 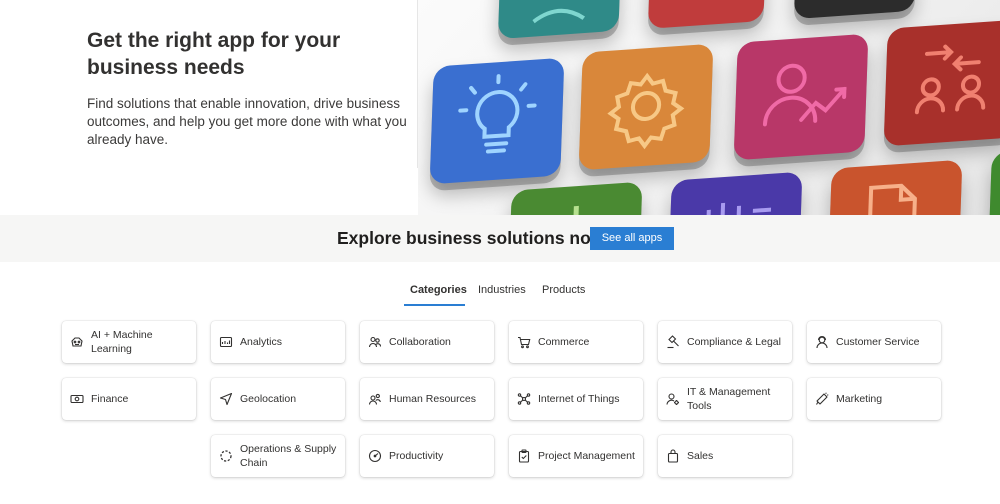 I want to click on gauge-icon, so click(x=375, y=456).